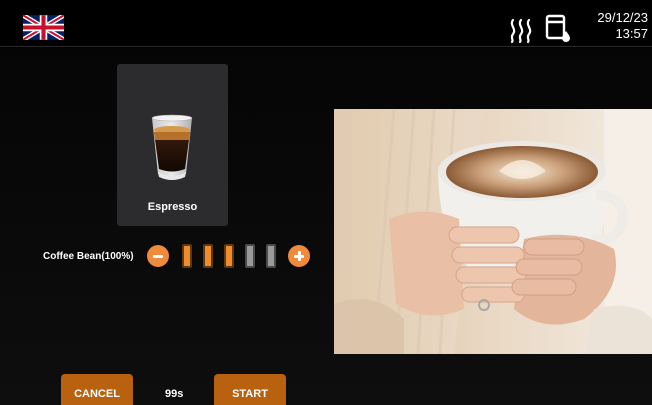 The width and height of the screenshot is (652, 405). I want to click on coffee-bean-label: Coffee Bean(100%), so click(88, 256).